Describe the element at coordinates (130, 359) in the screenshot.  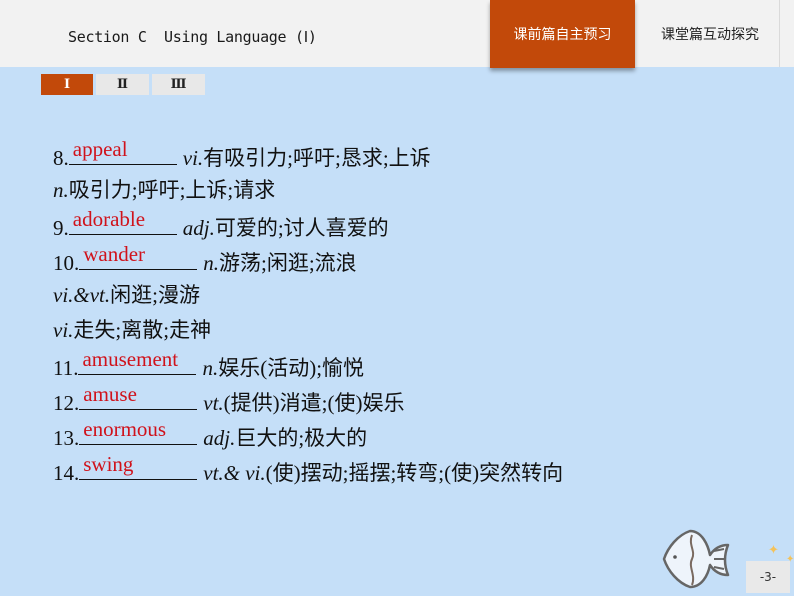
I see `answer-text: amusement` at that location.